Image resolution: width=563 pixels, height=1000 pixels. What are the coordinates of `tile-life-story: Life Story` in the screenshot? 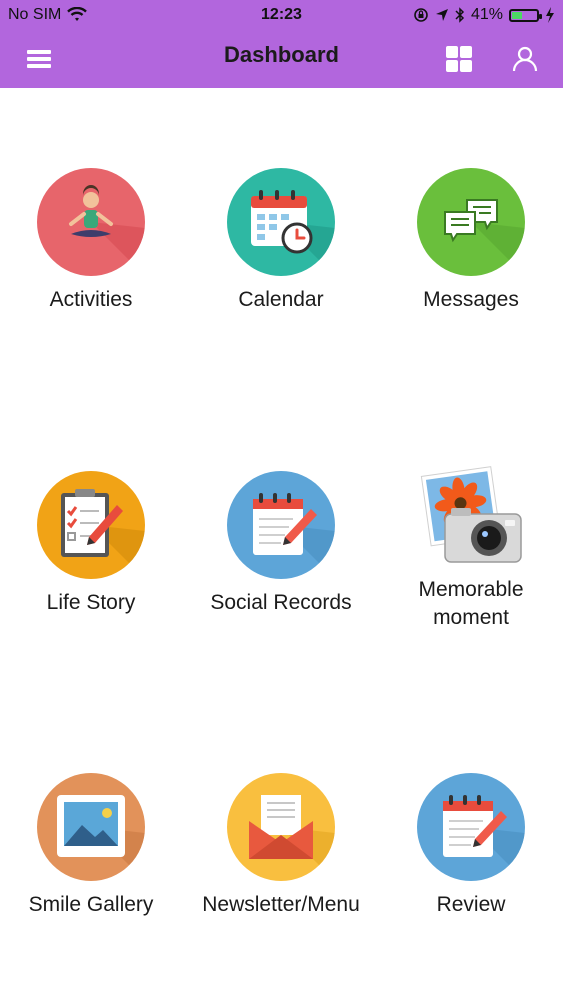 It's located at (91, 544).